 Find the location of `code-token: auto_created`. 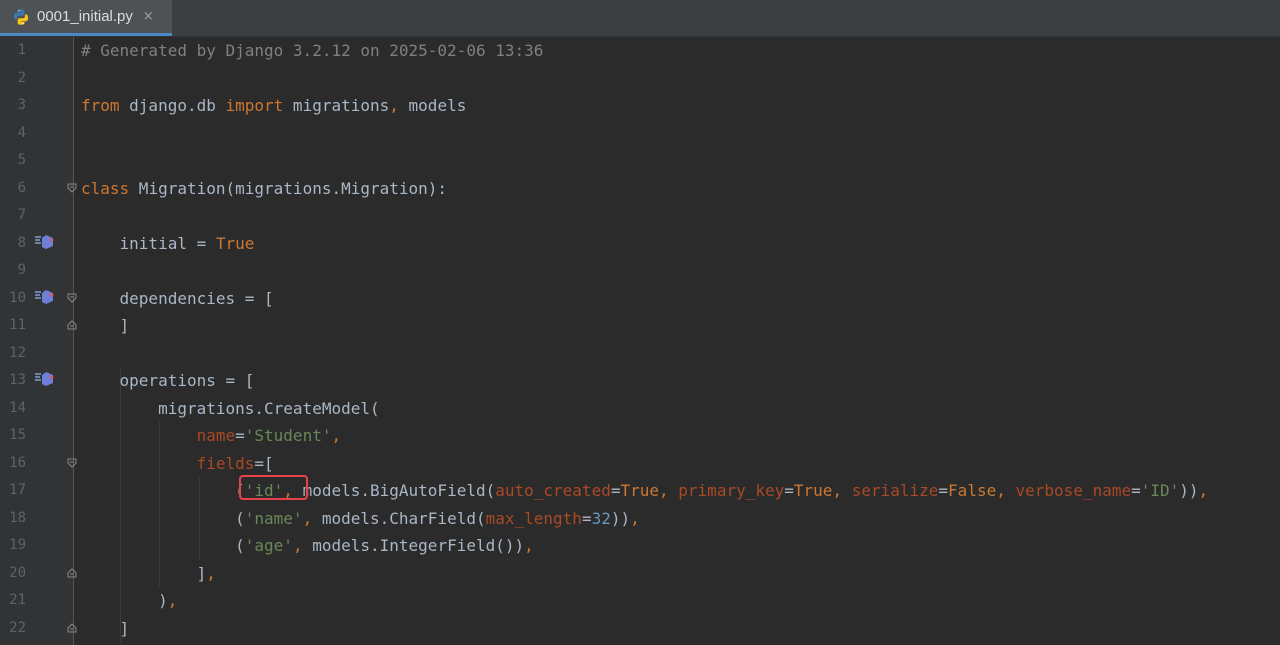

code-token: auto_created is located at coordinates (553, 490).